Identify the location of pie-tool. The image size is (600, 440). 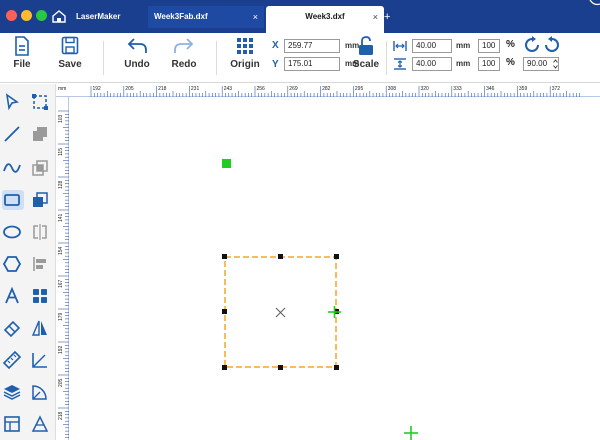
(40, 392).